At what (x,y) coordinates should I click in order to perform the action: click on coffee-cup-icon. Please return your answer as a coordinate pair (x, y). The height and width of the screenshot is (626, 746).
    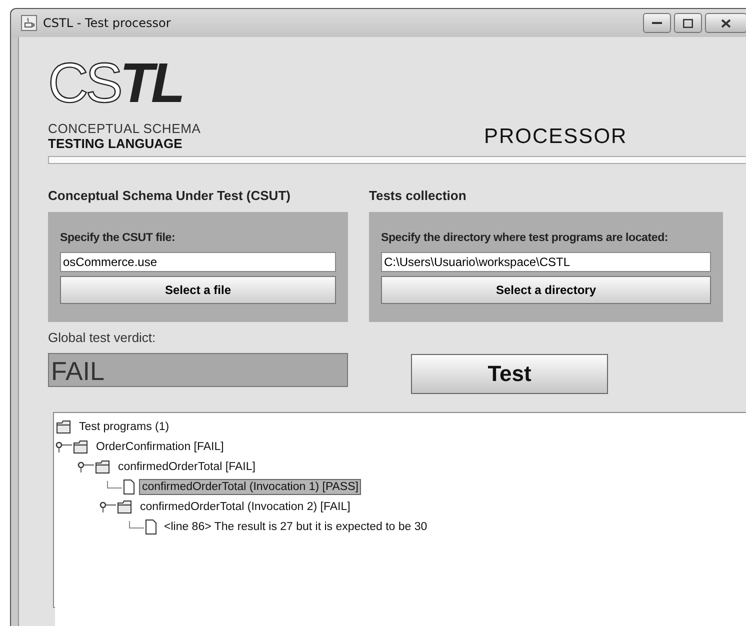
    Looking at the image, I should click on (29, 23).